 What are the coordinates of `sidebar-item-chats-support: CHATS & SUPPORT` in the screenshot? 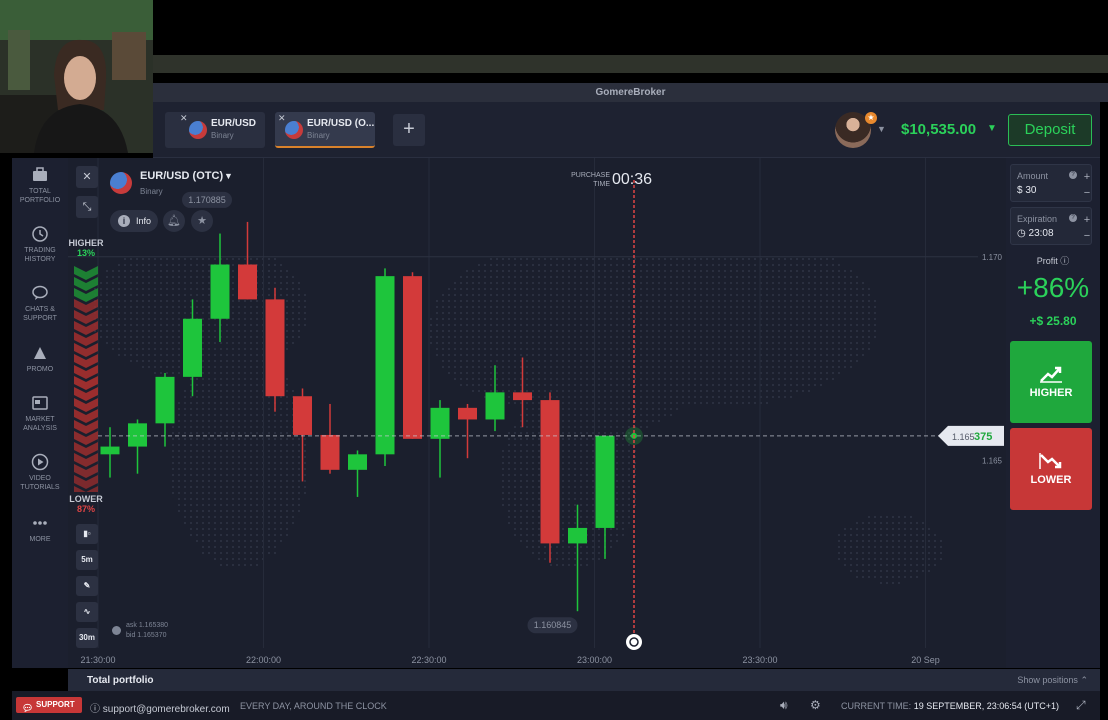 It's located at (40, 303).